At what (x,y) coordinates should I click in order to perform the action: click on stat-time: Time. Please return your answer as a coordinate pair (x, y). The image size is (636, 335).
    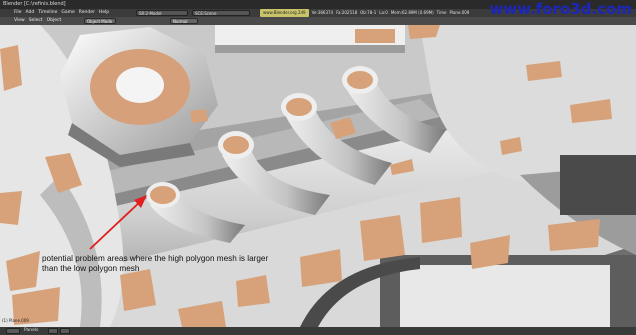
    Looking at the image, I should click on (441, 12).